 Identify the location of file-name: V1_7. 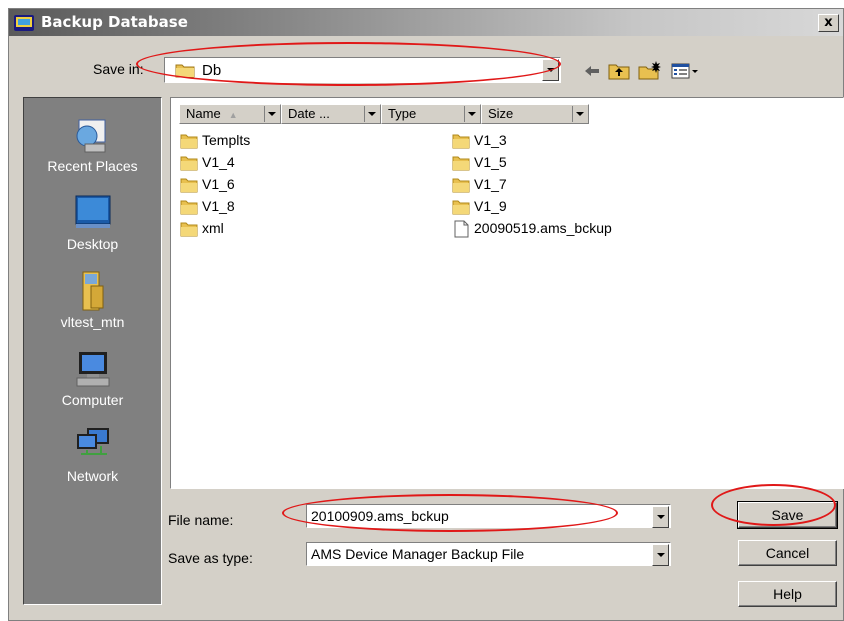
(490, 184).